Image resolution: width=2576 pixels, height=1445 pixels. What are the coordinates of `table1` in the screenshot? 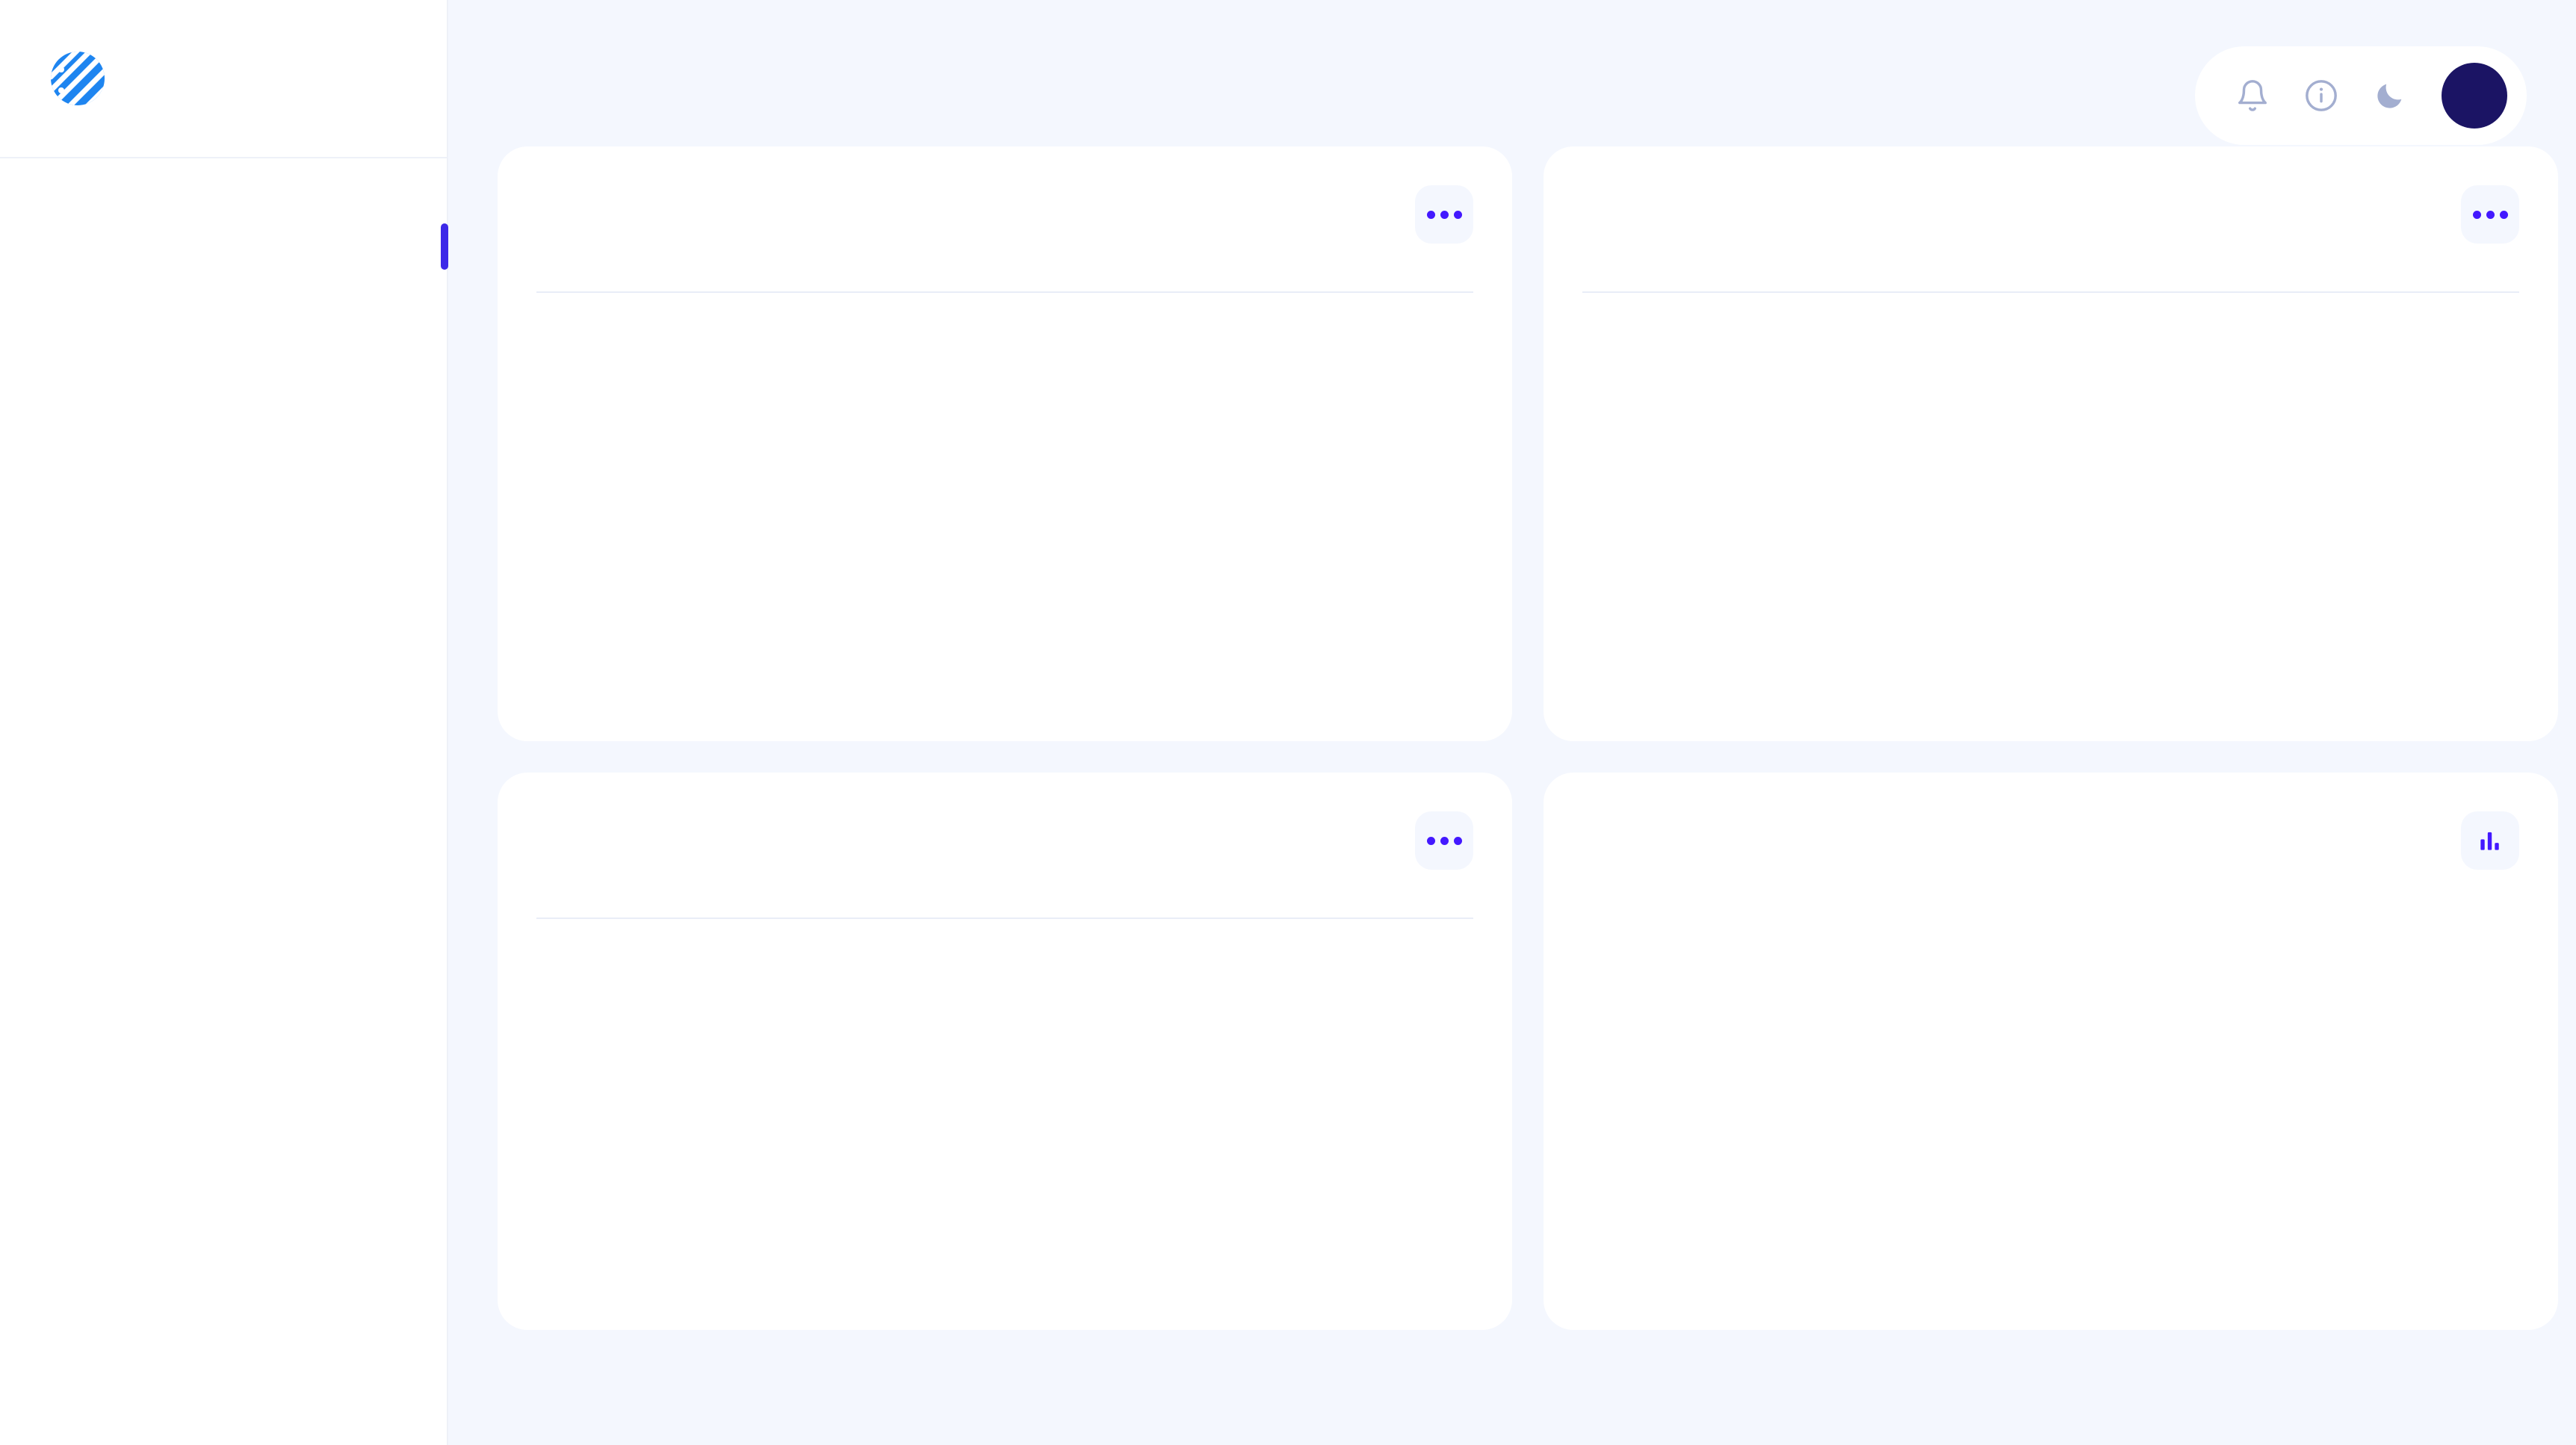 It's located at (1004, 281).